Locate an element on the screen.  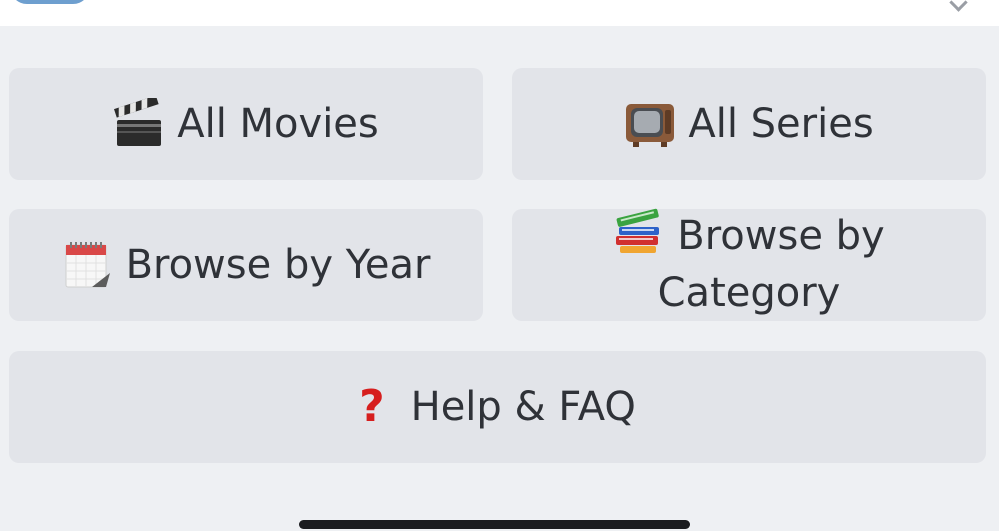
browse-by-year-label: Browse by Year is located at coordinates (278, 264).